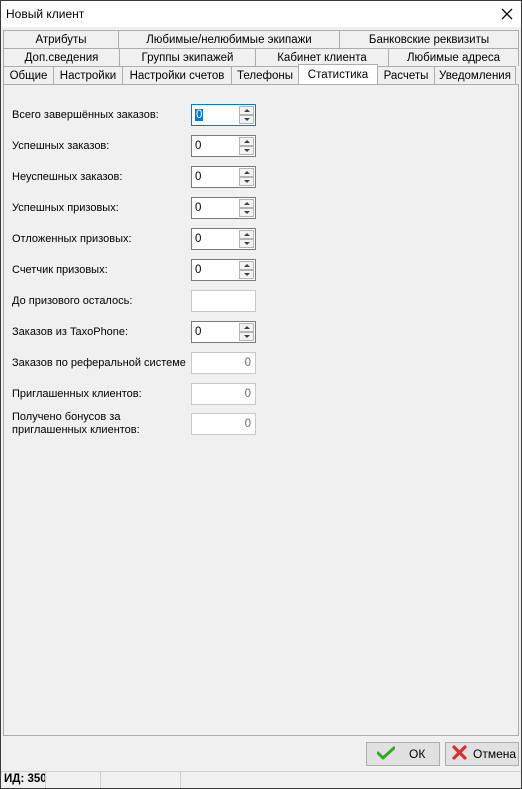 The width and height of the screenshot is (522, 789). What do you see at coordinates (61, 39) in the screenshot?
I see `tab-attributes: Атрибуты` at bounding box center [61, 39].